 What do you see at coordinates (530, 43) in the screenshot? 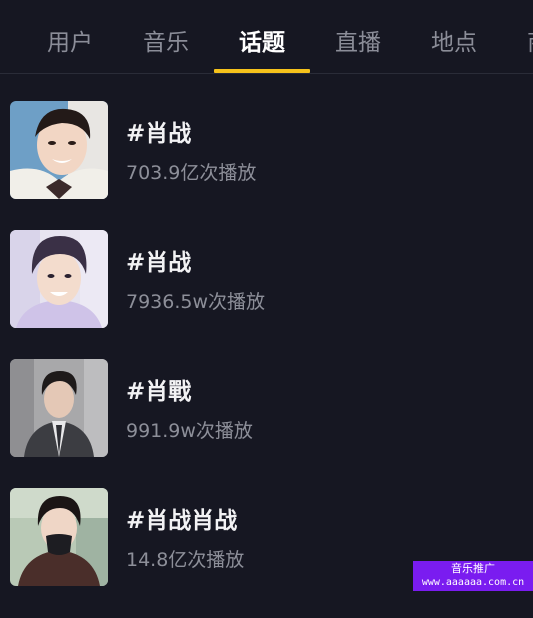
I see `tab-products: 商` at bounding box center [530, 43].